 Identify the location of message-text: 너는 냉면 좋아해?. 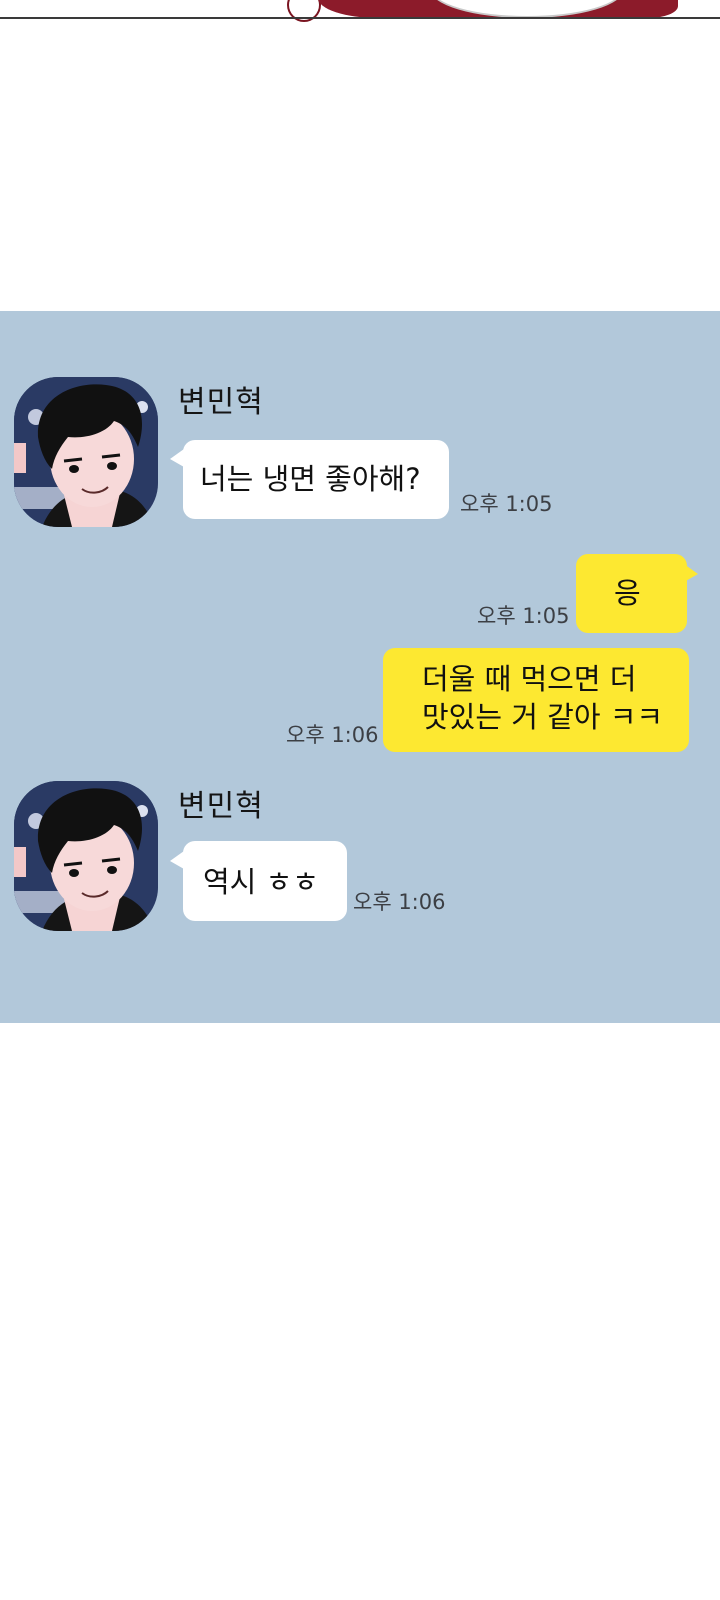
(310, 479).